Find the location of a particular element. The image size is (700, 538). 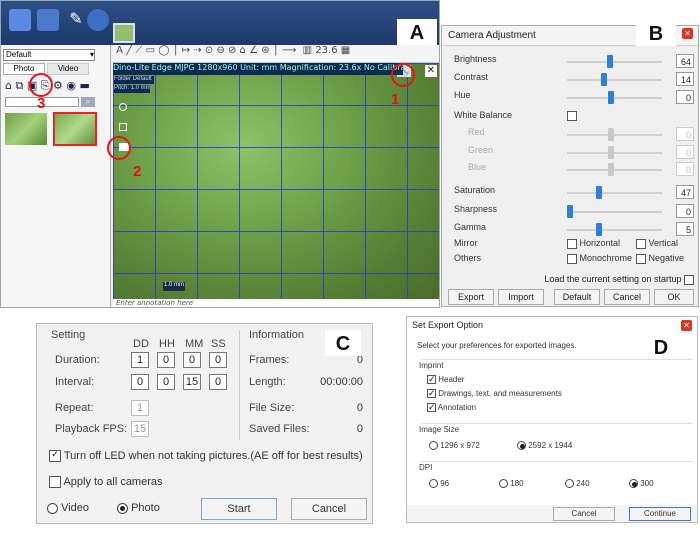

default-button: Default is located at coordinates (577, 297).